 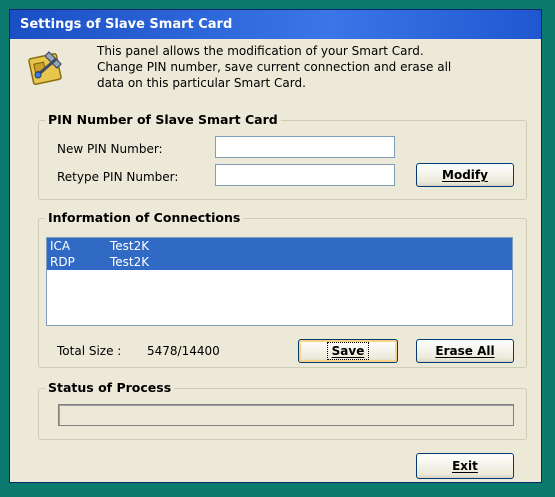 What do you see at coordinates (89, 351) in the screenshot?
I see `total-size-label: Total Size :` at bounding box center [89, 351].